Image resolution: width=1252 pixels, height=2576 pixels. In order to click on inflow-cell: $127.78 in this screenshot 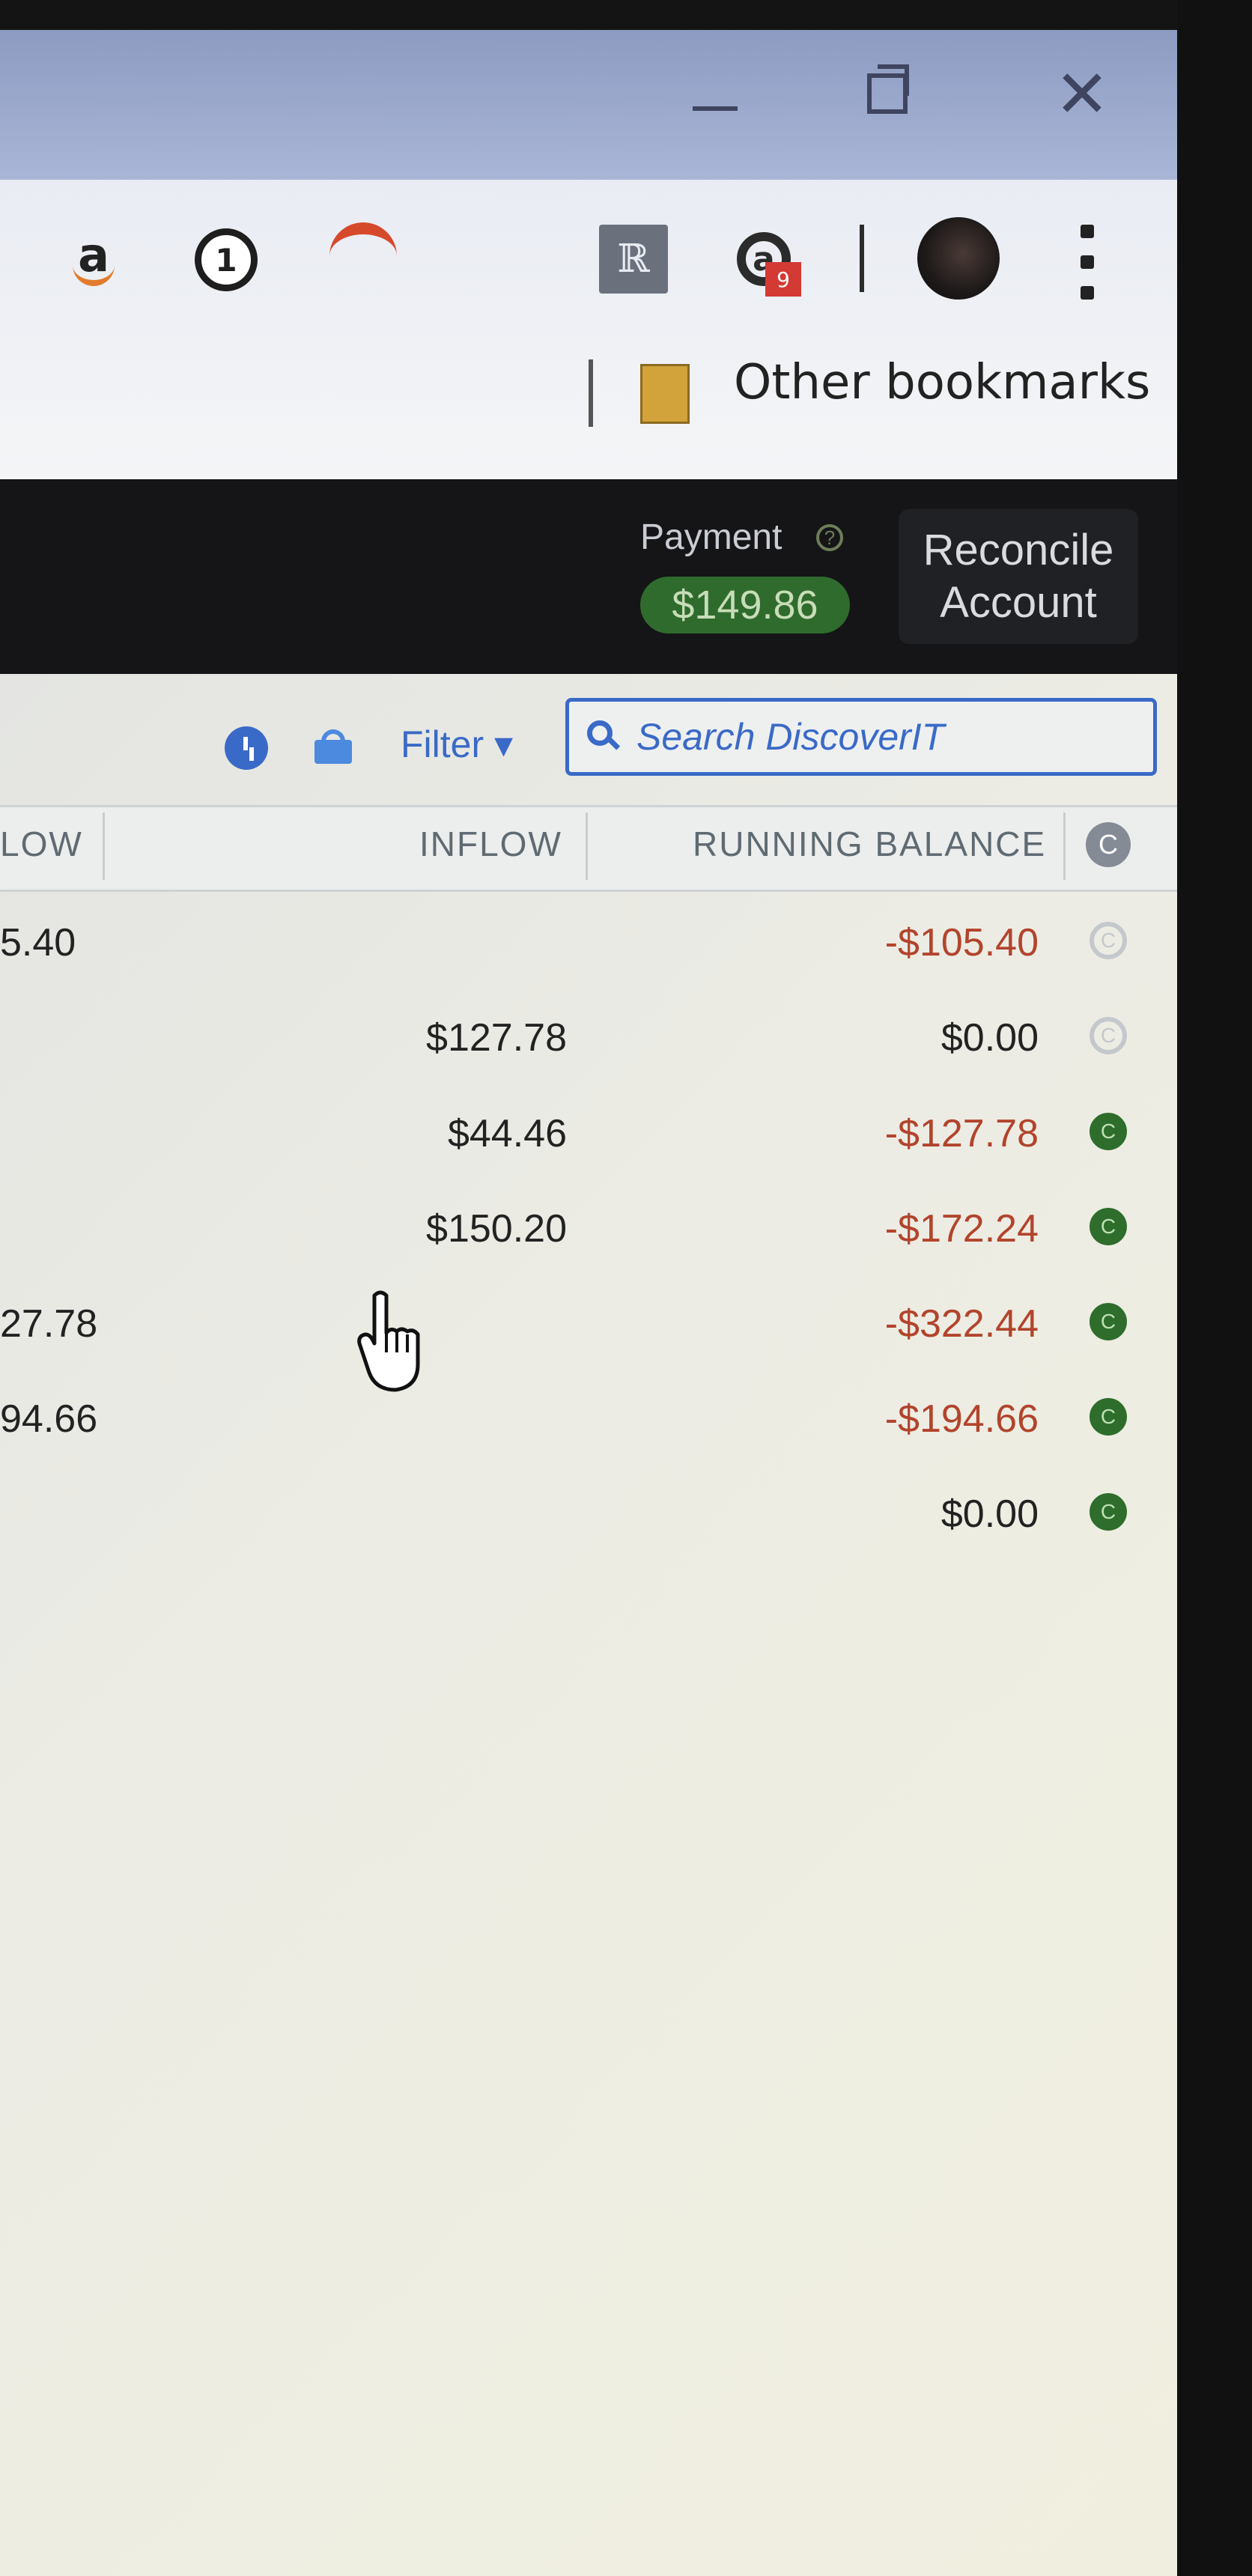, I will do `click(496, 1038)`.